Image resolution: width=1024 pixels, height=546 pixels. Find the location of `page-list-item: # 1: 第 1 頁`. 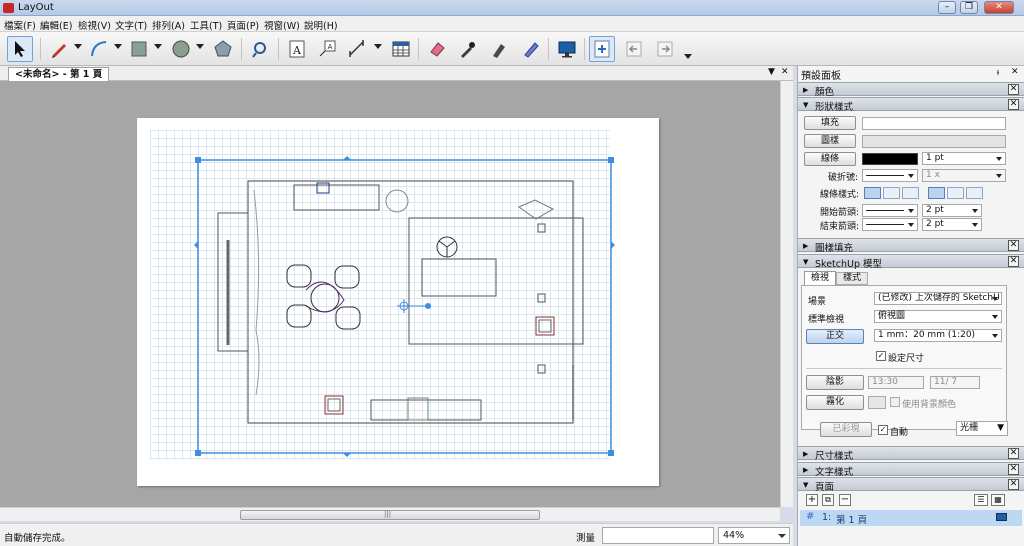

page-list-item: # 1: 第 1 頁 is located at coordinates (911, 518).